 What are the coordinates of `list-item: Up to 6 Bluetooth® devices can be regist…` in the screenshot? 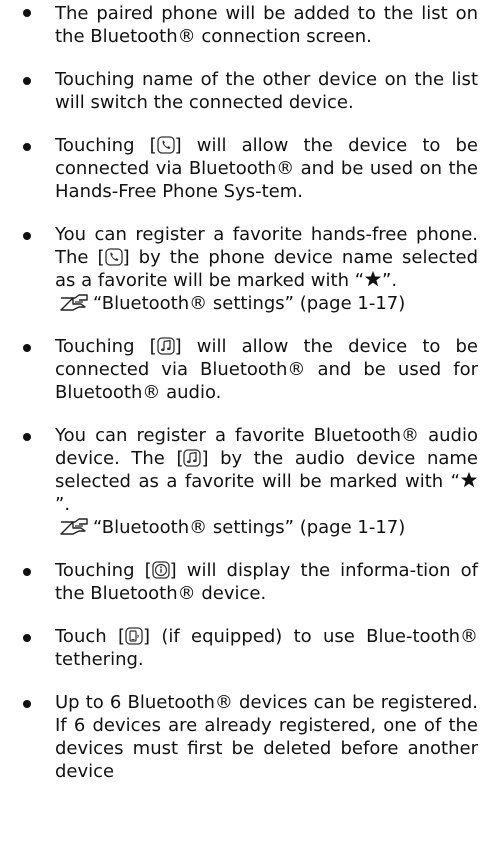 It's located at (244, 737).